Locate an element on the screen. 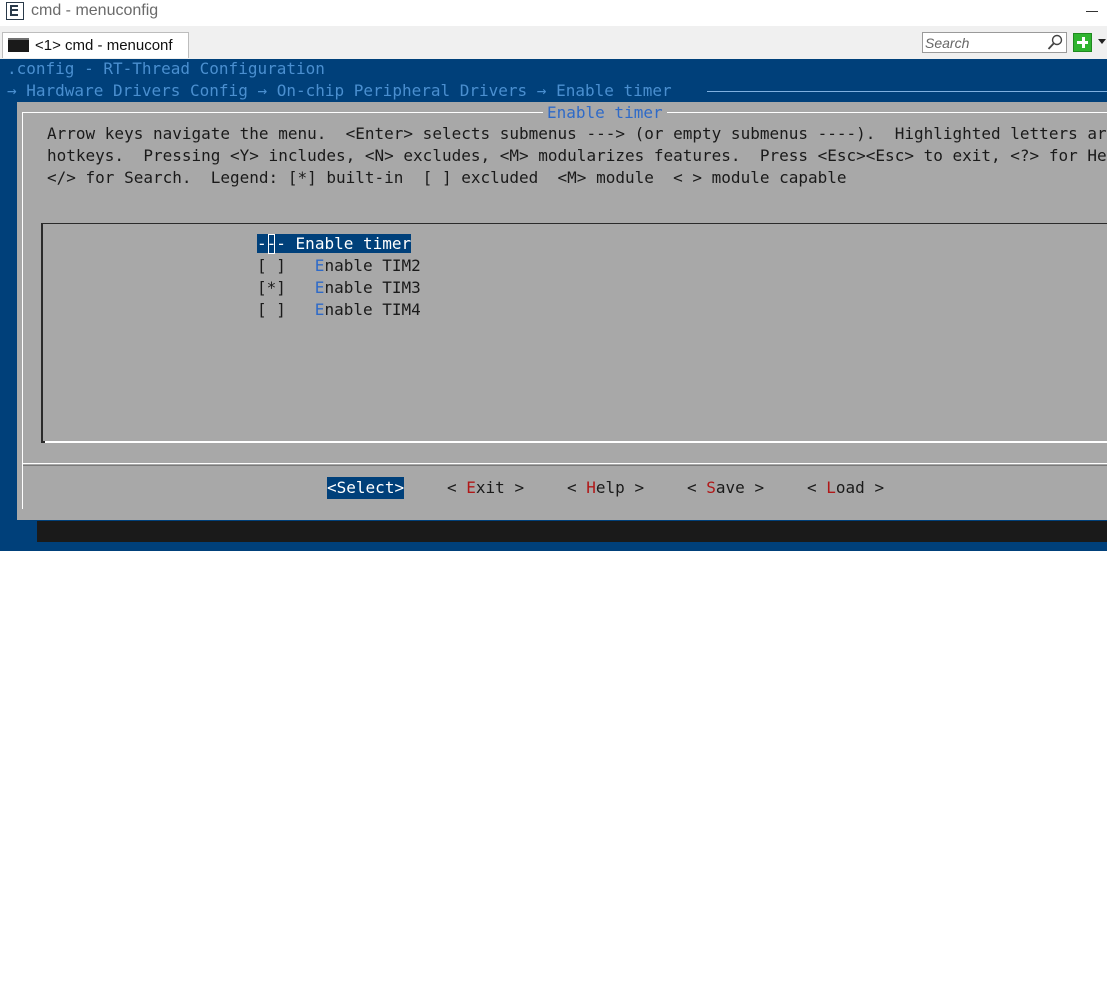 Image resolution: width=1107 pixels, height=1002 pixels. menu-item-label: Enable timer is located at coordinates (353, 243).